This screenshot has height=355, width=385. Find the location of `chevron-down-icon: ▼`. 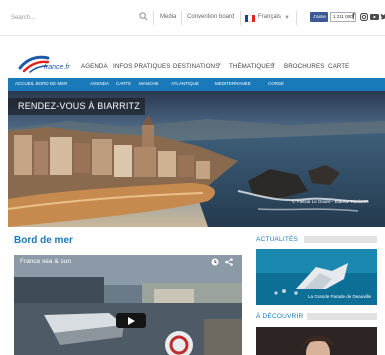

chevron-down-icon: ▼ is located at coordinates (287, 18).